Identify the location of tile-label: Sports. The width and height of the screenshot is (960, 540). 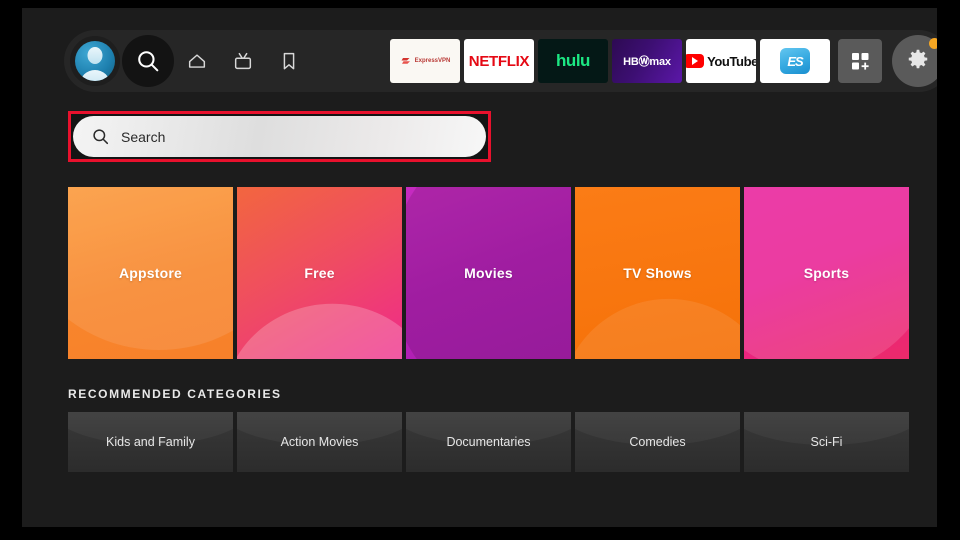
(826, 273).